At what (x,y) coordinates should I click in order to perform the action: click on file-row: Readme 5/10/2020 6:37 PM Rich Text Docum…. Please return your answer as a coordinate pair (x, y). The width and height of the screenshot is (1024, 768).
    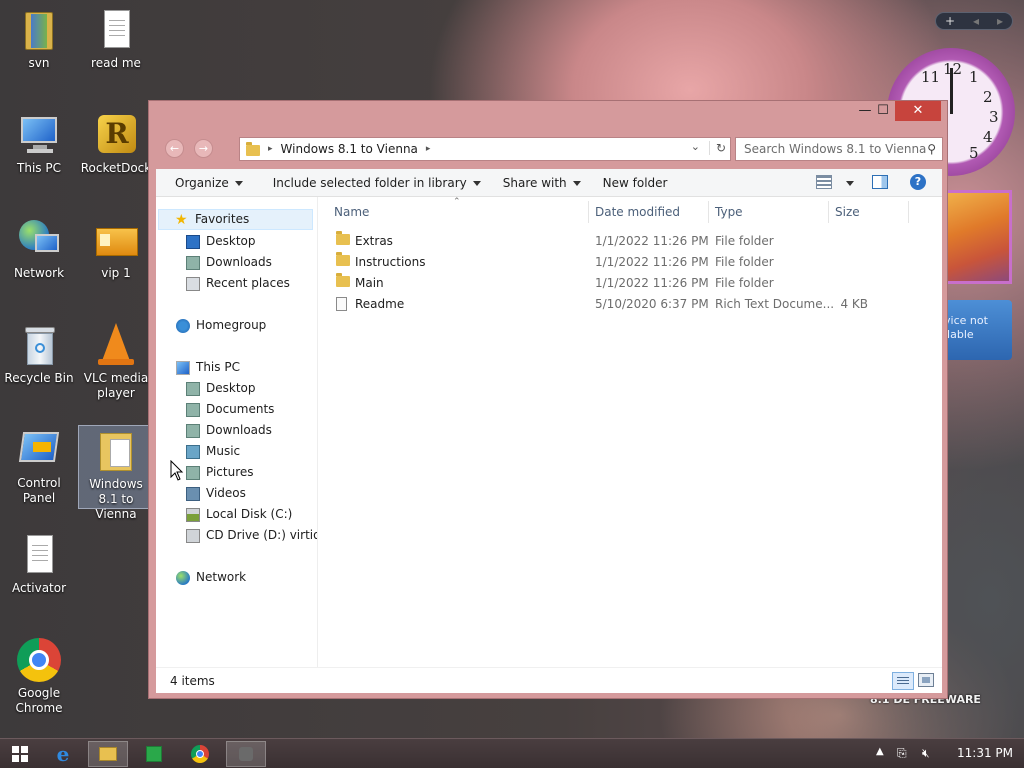
    Looking at the image, I should click on (618, 304).